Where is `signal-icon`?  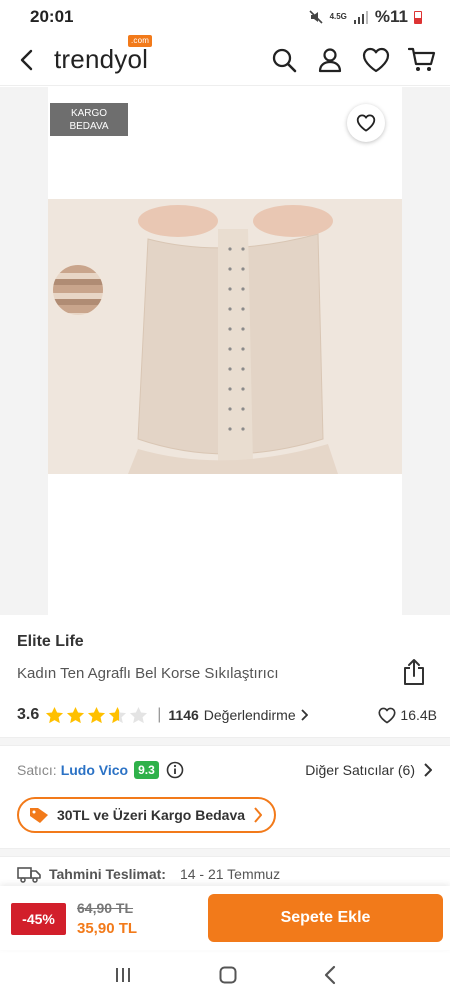 signal-icon is located at coordinates (360, 17).